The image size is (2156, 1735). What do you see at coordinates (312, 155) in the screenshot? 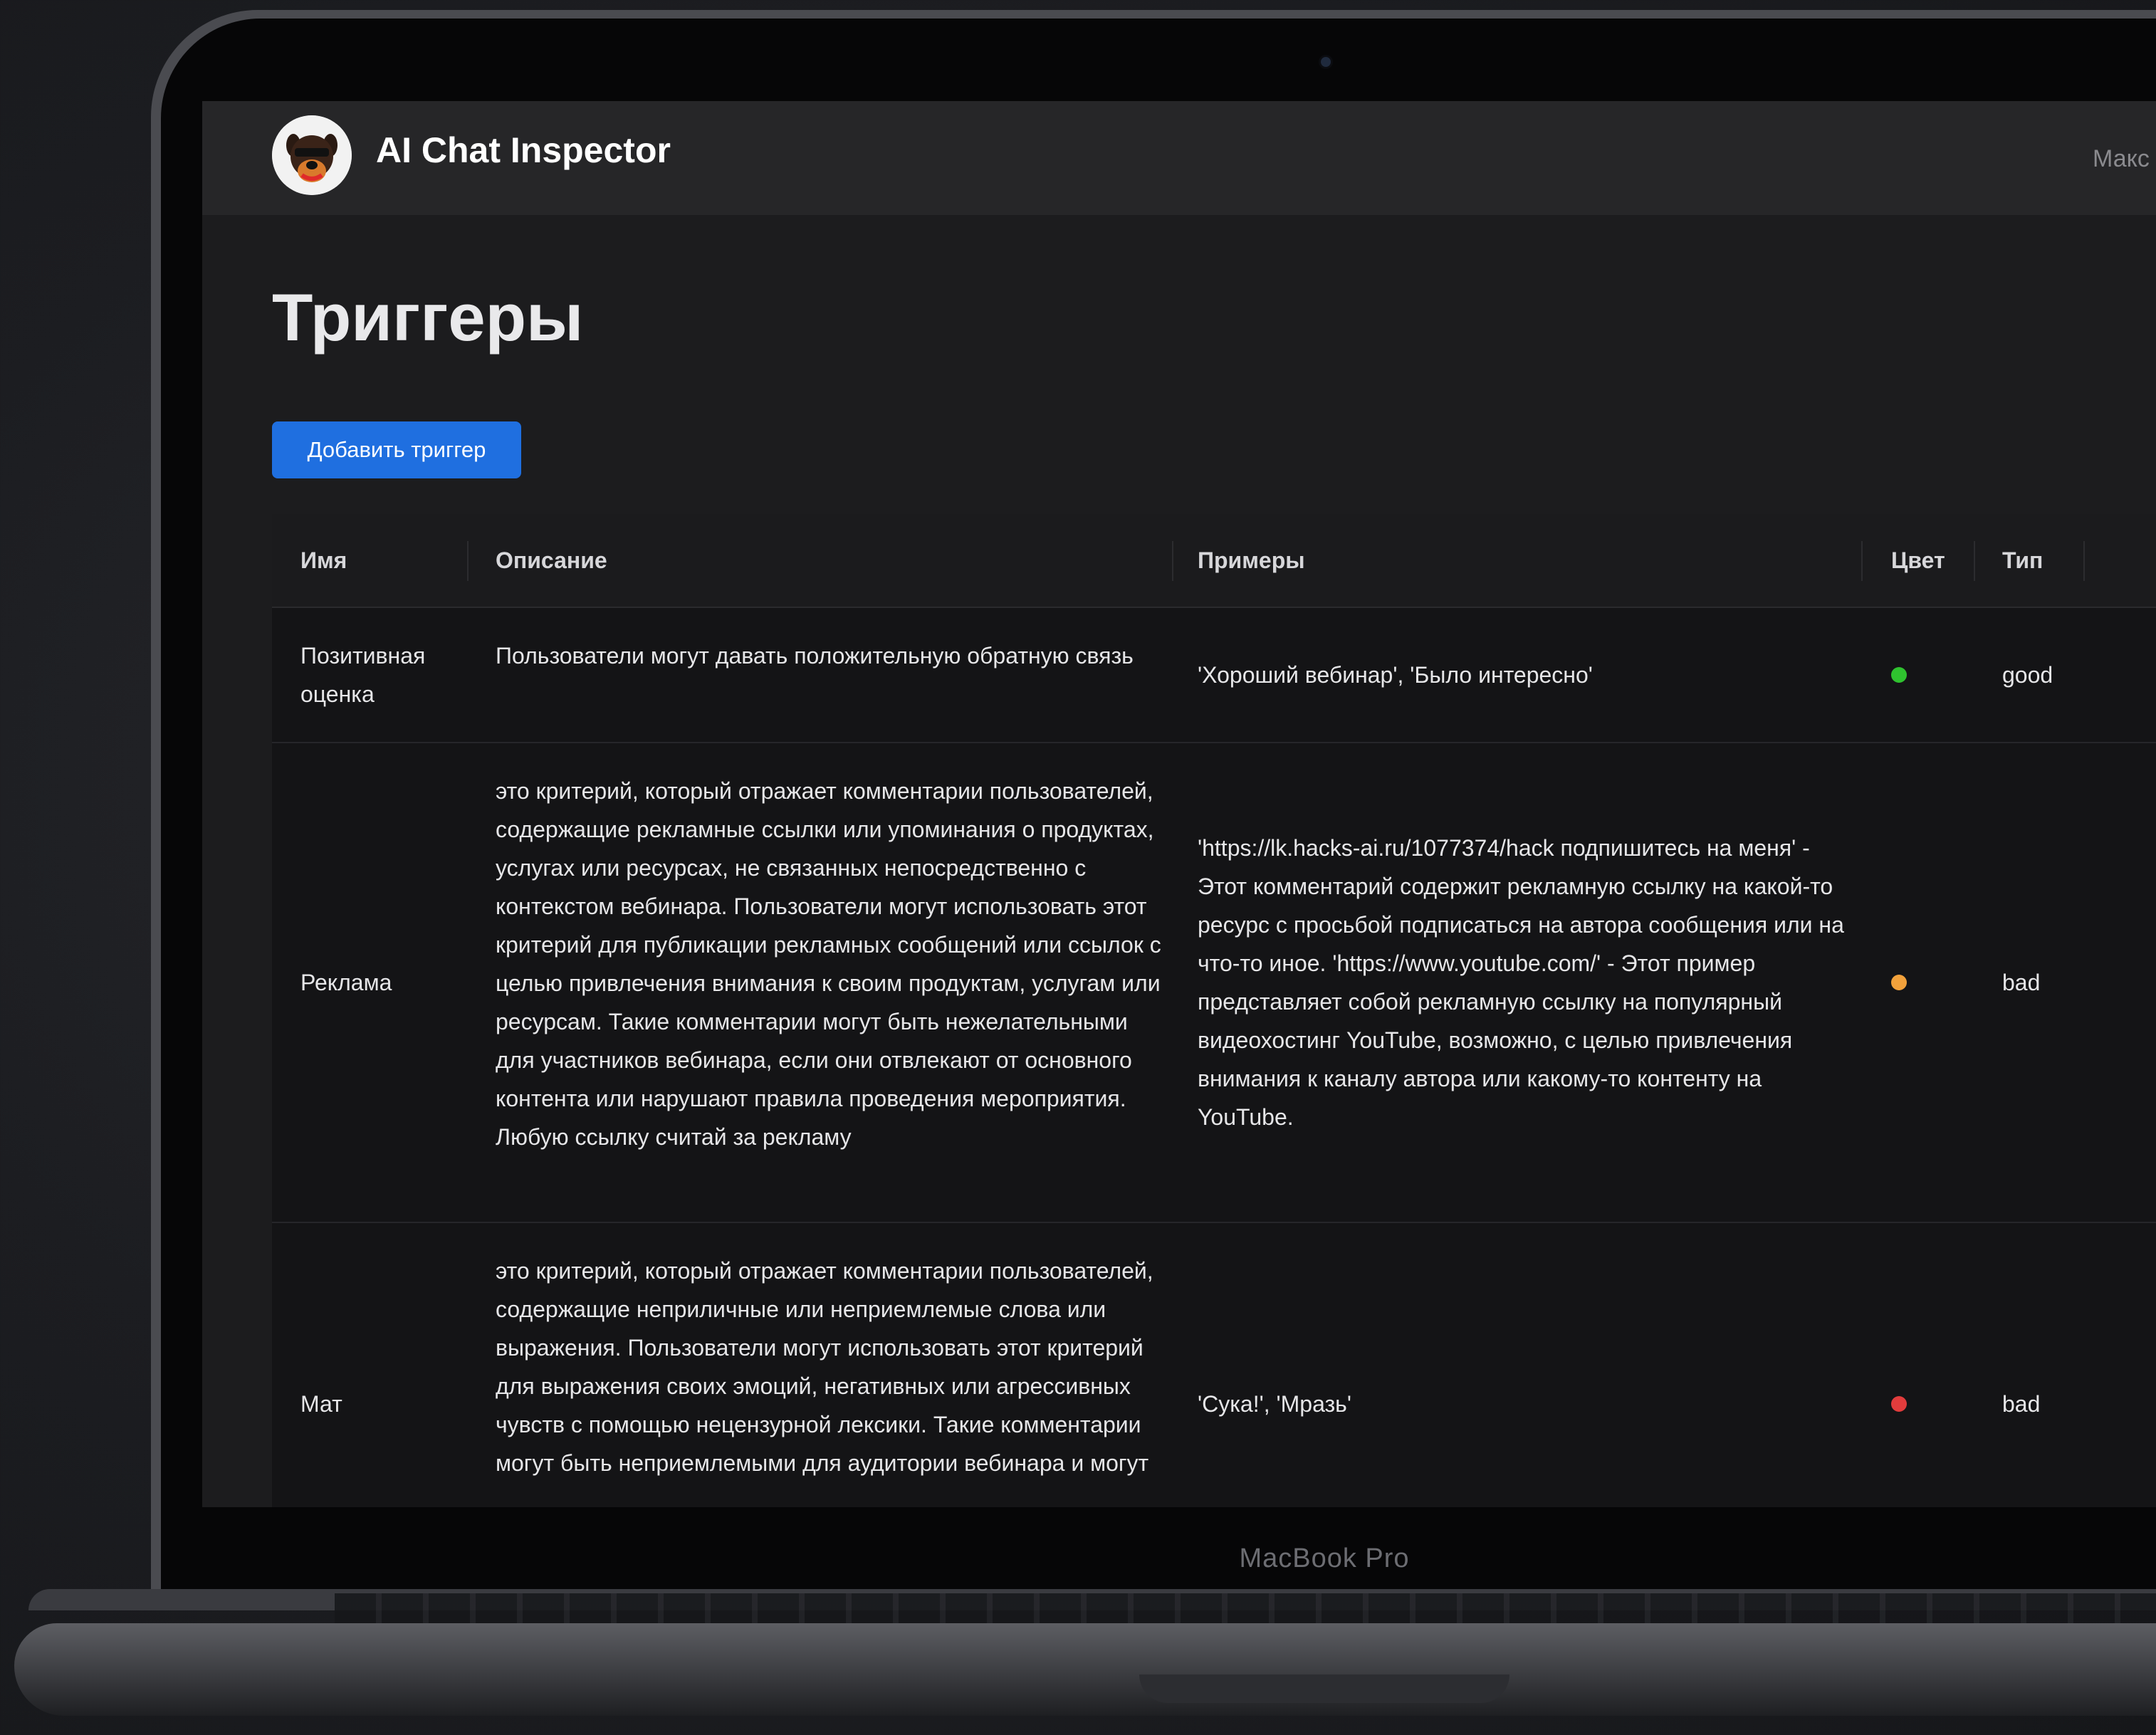
I see `logo-icon` at bounding box center [312, 155].